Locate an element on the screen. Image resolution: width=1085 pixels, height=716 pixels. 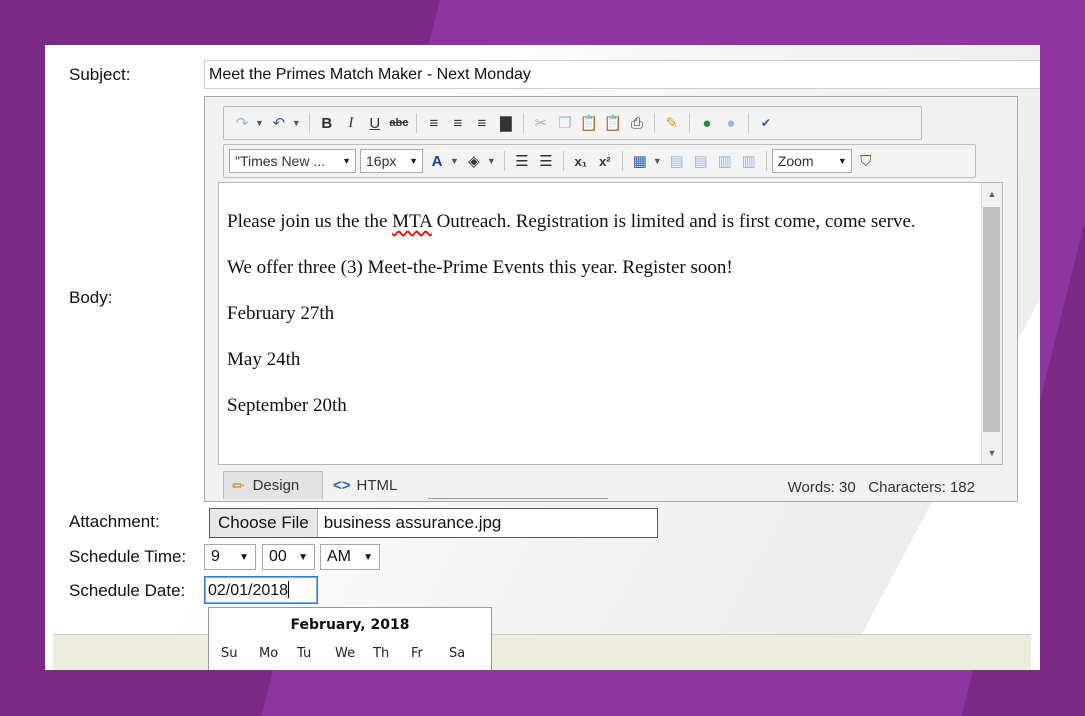
highlight-dropdown-icon: ▼ is located at coordinates (491, 161).